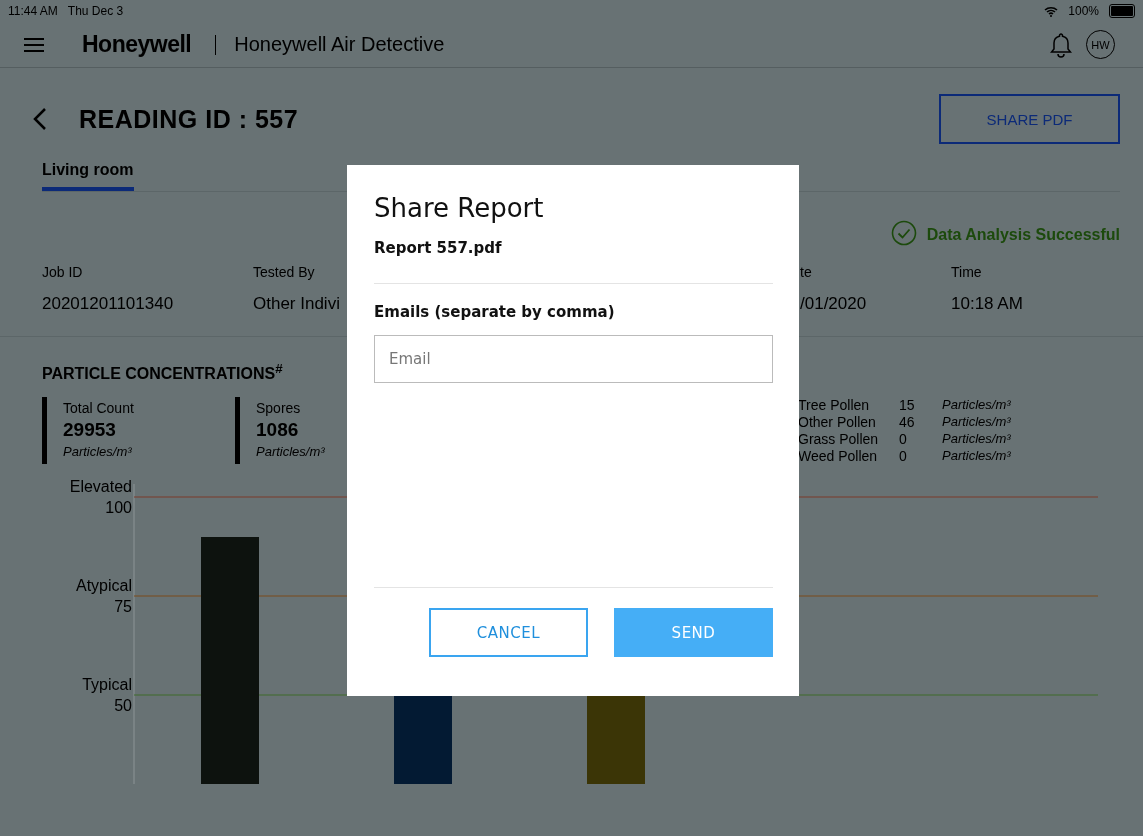 The image size is (1143, 836). Describe the element at coordinates (278, 408) in the screenshot. I see `summary-label: Spores` at that location.